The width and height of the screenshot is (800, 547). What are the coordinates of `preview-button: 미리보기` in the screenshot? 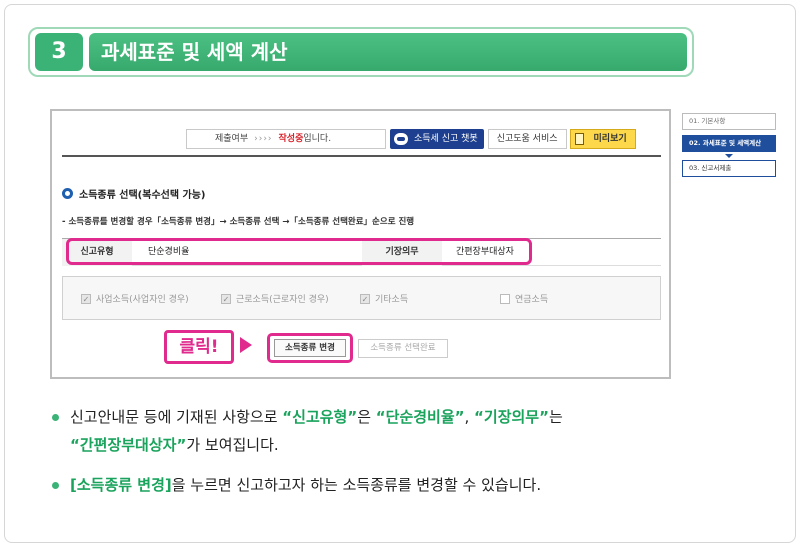 It's located at (602, 139).